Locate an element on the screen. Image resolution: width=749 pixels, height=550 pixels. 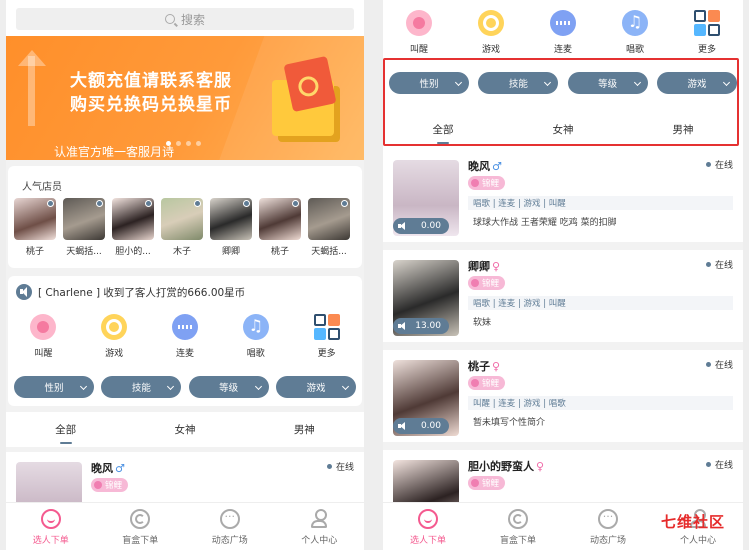
category-label: 连麦 is located at coordinates (184, 354).